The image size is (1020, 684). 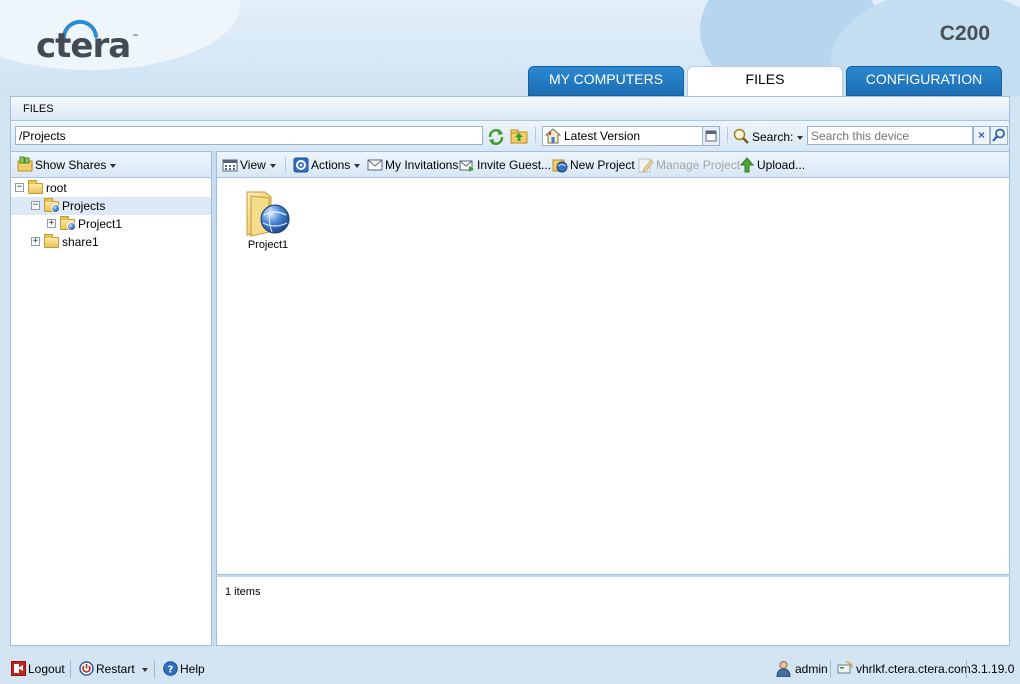 I want to click on tree-node-label: share1, so click(x=80, y=242).